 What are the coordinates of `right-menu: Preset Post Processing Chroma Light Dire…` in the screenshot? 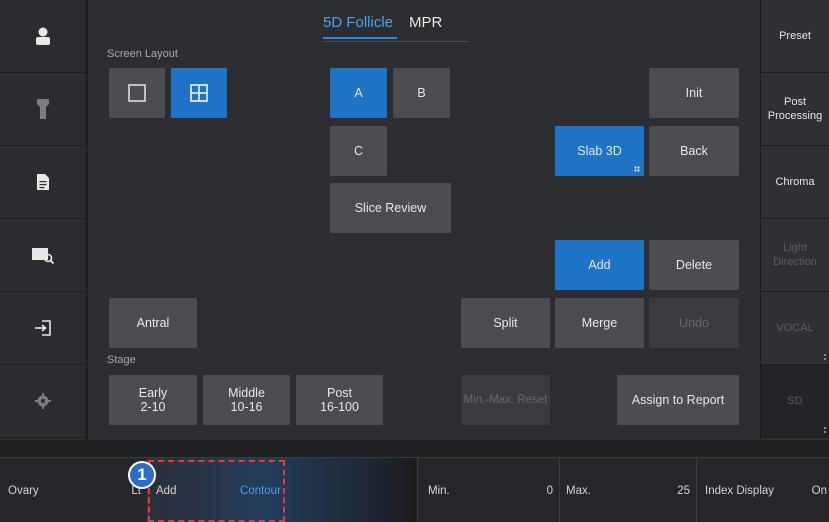 It's located at (794, 220).